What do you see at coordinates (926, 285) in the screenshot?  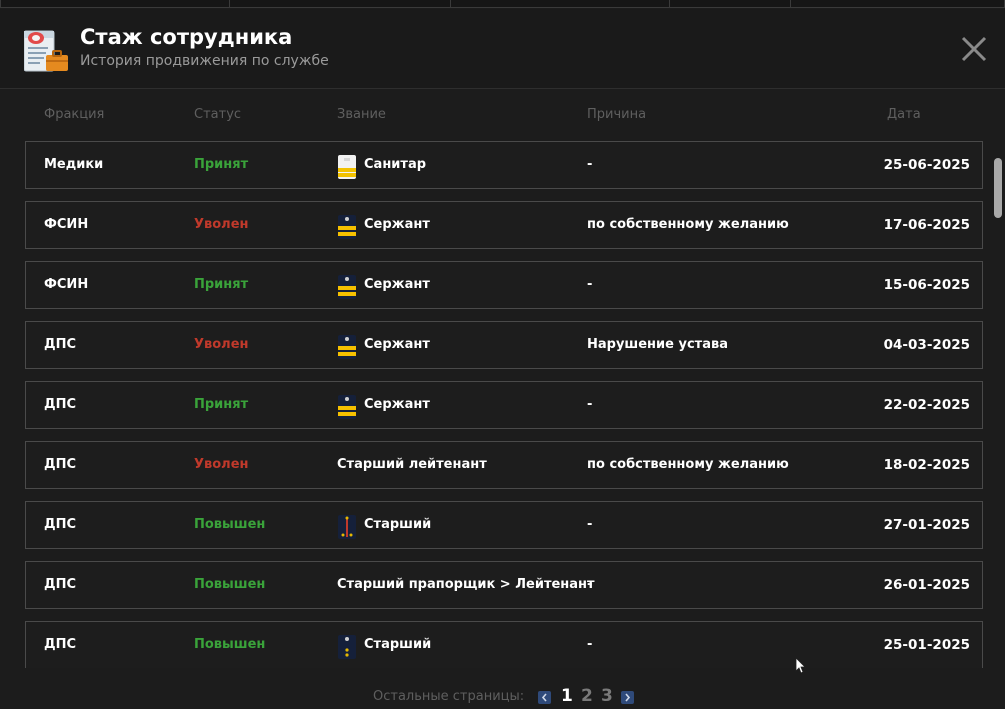 I see `date-cell: 15-06-2025` at bounding box center [926, 285].